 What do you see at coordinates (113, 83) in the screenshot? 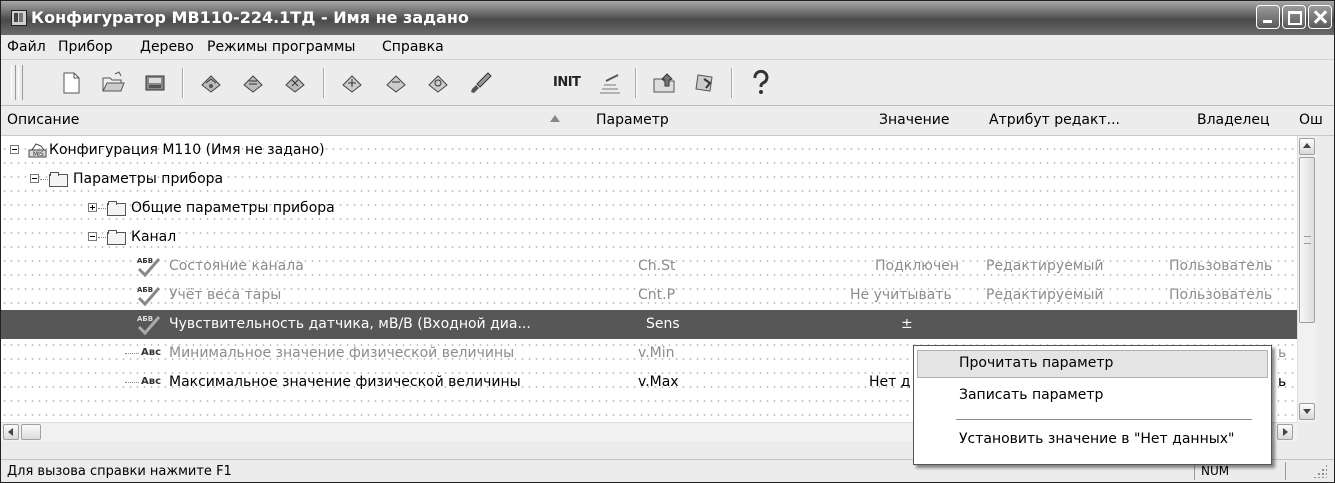
I see `open-folder-icon` at bounding box center [113, 83].